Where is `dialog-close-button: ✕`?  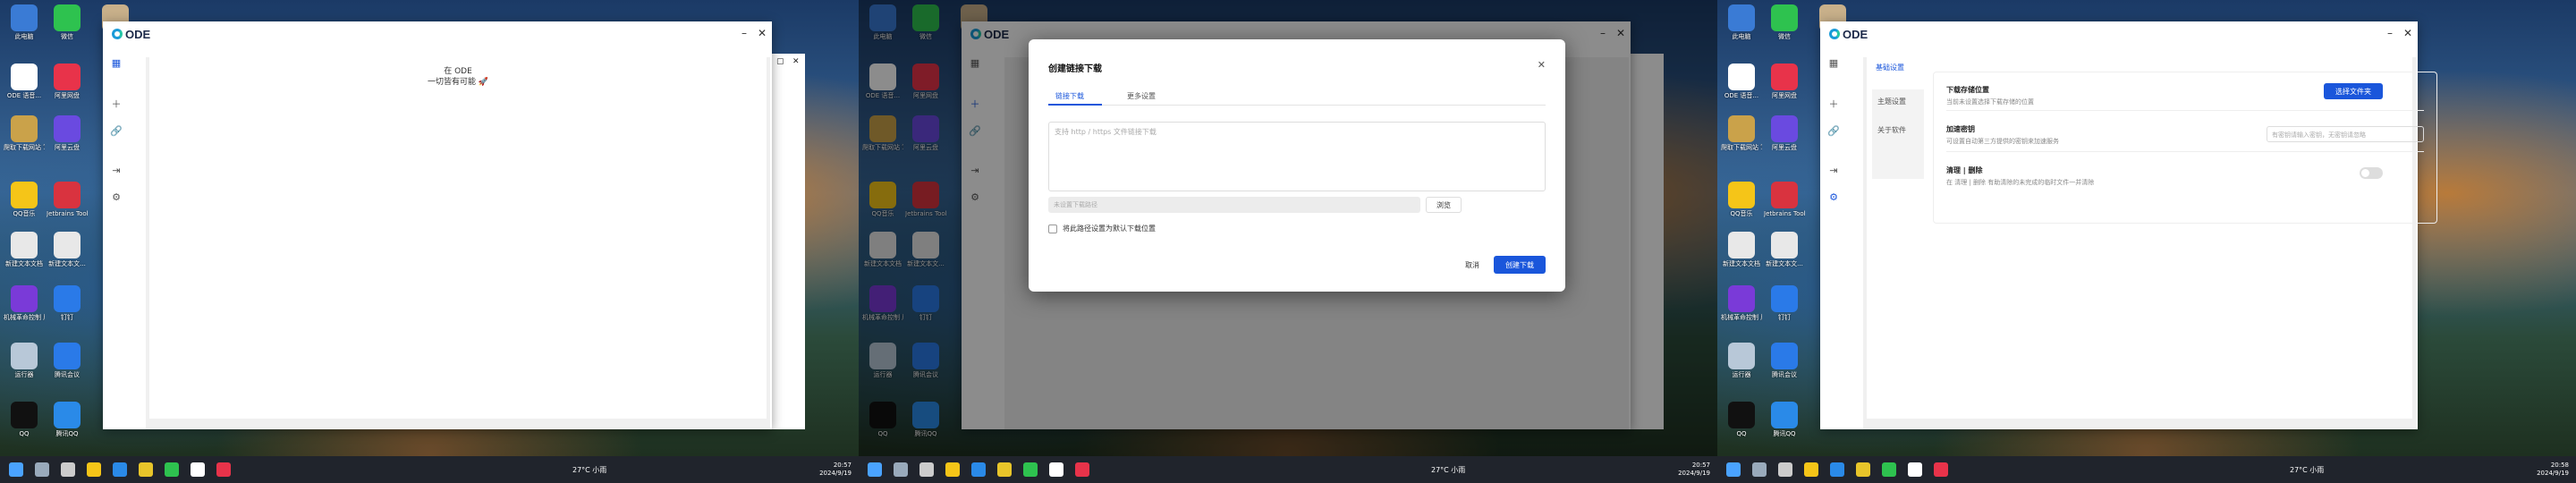 dialog-close-button: ✕ is located at coordinates (1542, 65).